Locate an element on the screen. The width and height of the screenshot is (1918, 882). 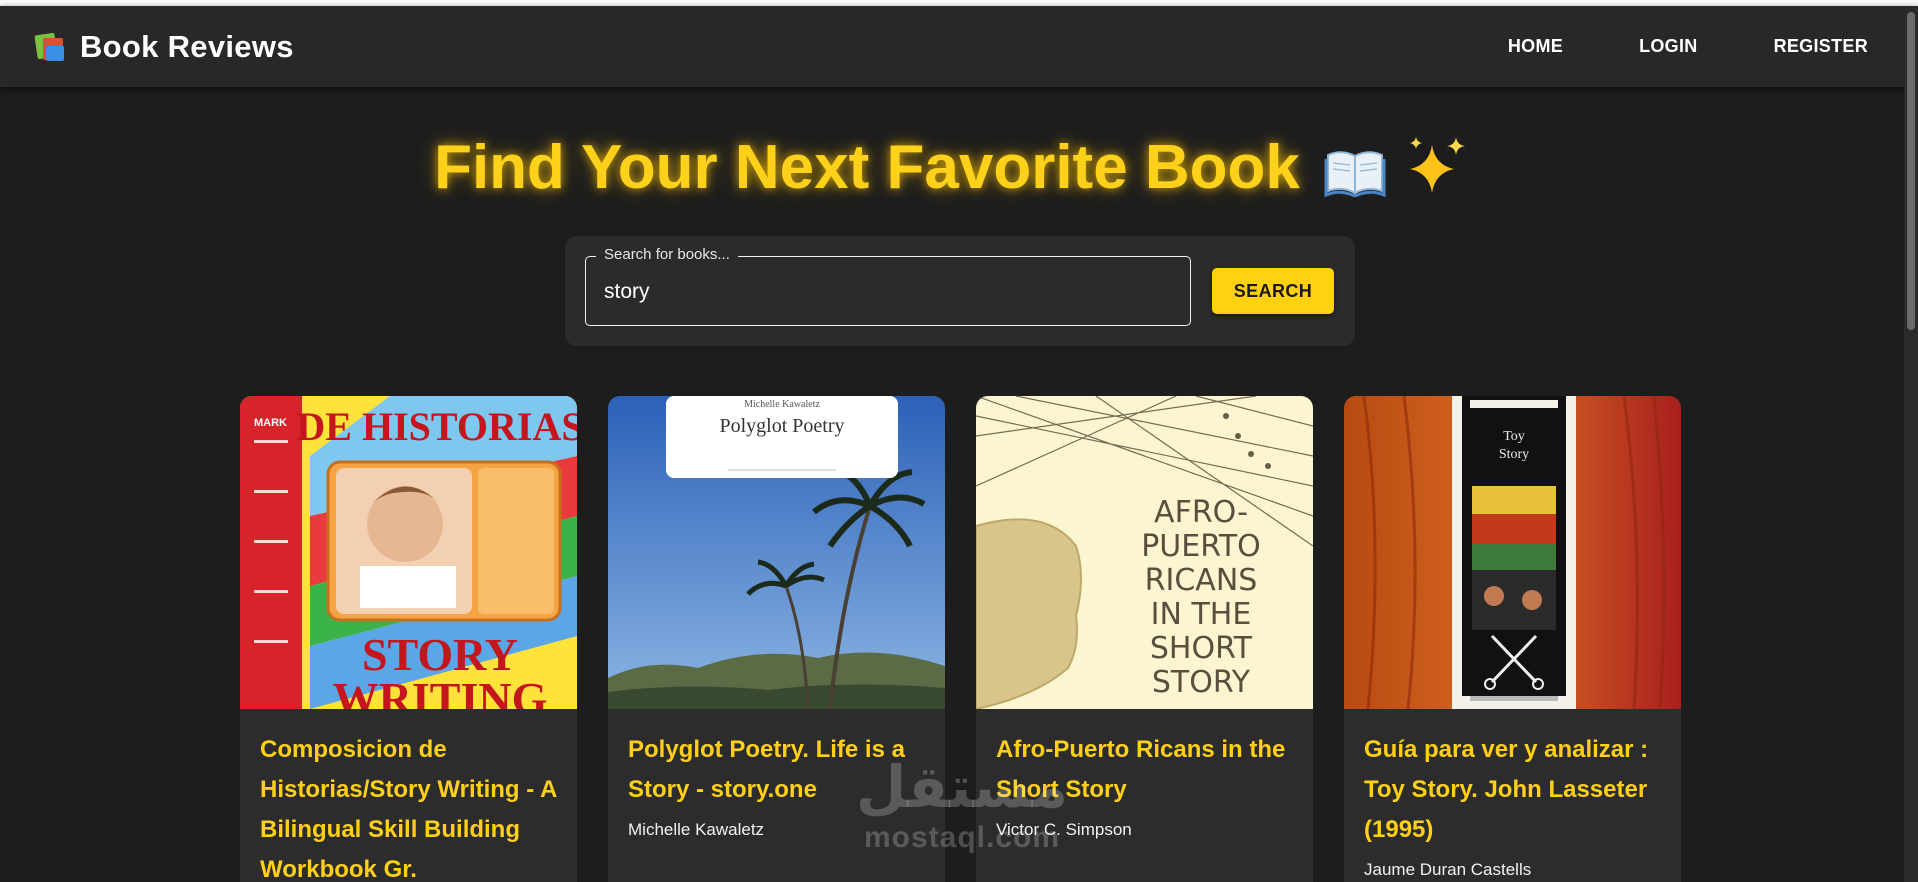
cover-heading-text: DE HISTORIAS is located at coordinates (436, 426).